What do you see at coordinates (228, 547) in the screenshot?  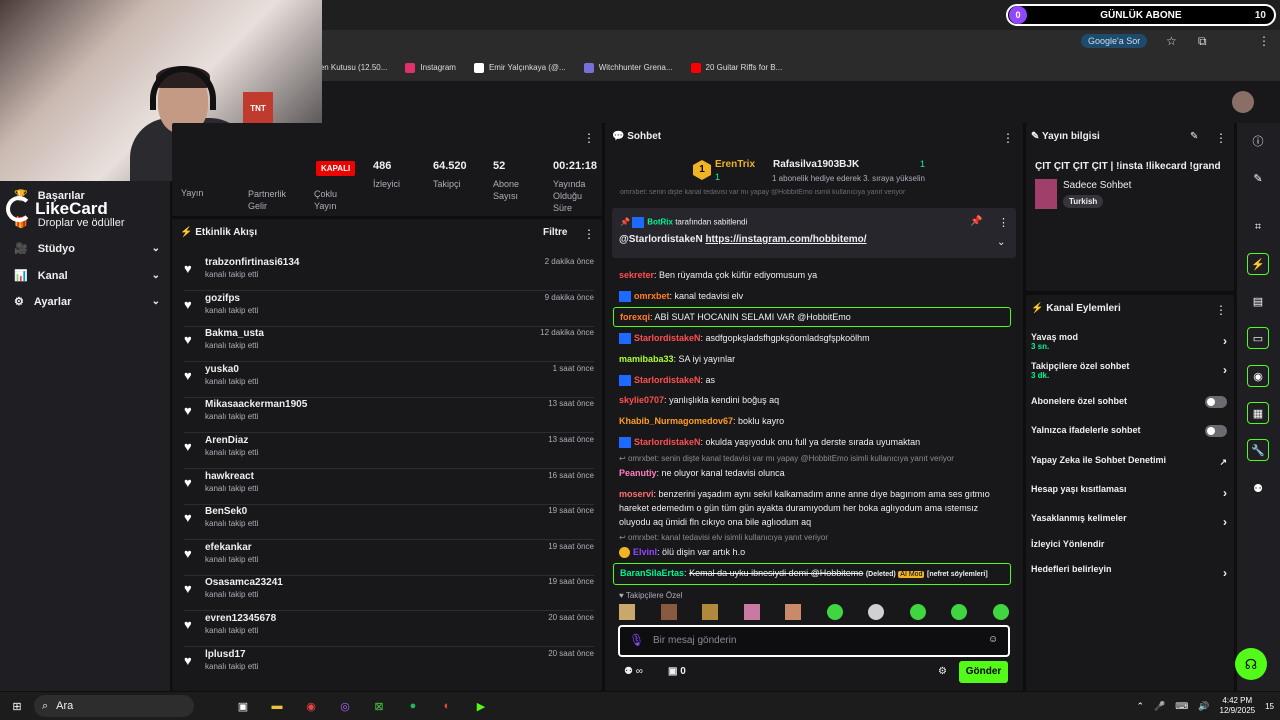 I see `activity-user: efekankar` at bounding box center [228, 547].